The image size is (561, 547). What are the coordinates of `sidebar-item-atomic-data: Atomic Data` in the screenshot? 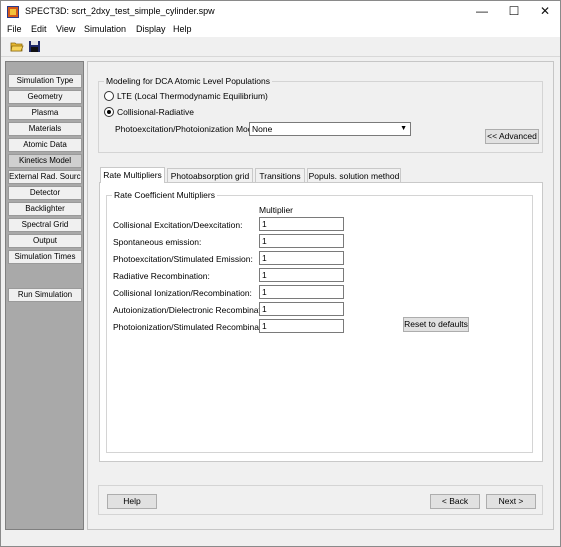 It's located at (45, 145).